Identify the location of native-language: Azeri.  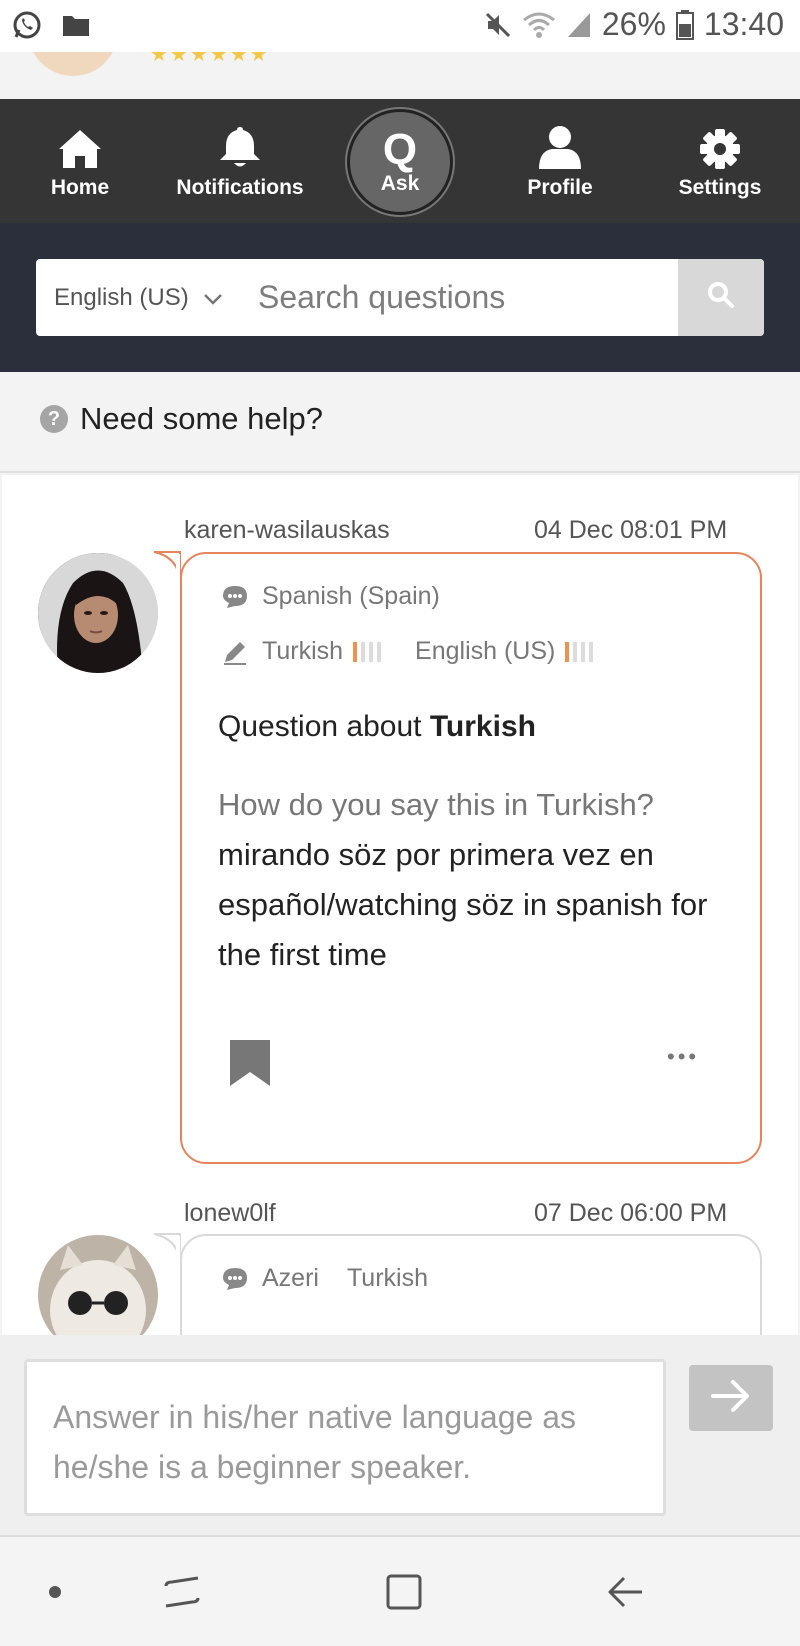
(290, 1278).